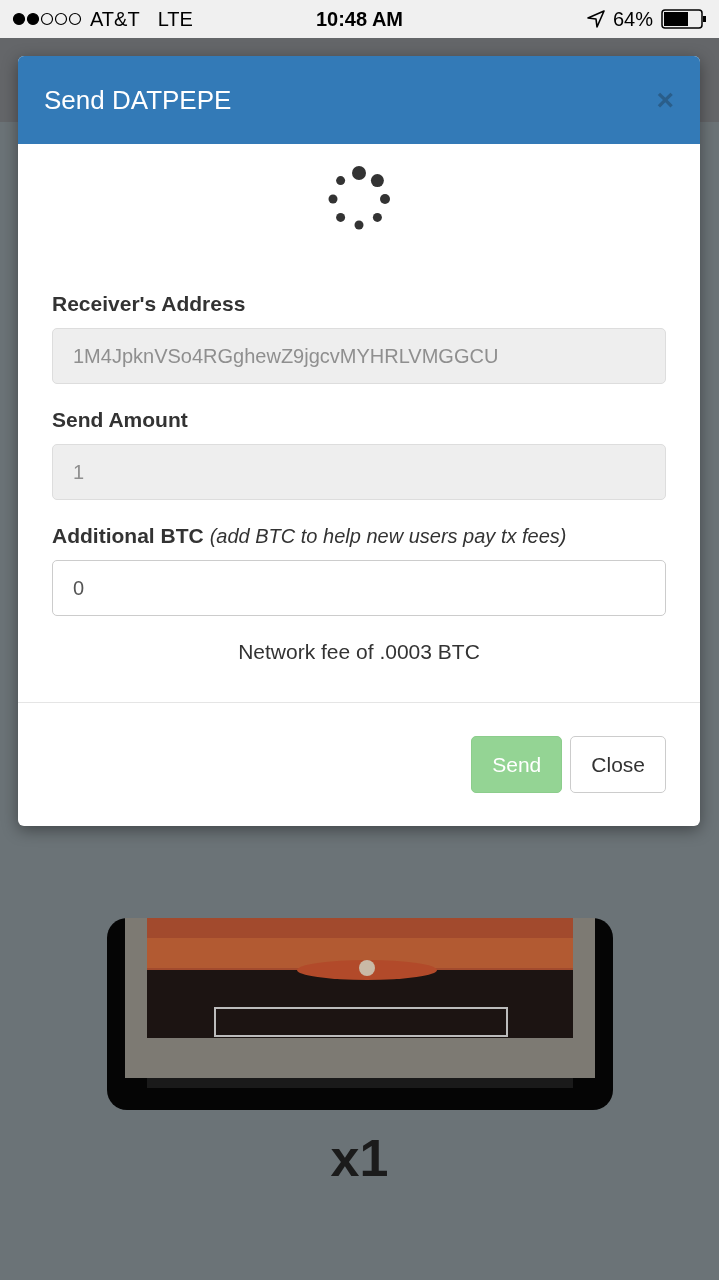  What do you see at coordinates (115, 19) in the screenshot?
I see `carrier-label: AT&T` at bounding box center [115, 19].